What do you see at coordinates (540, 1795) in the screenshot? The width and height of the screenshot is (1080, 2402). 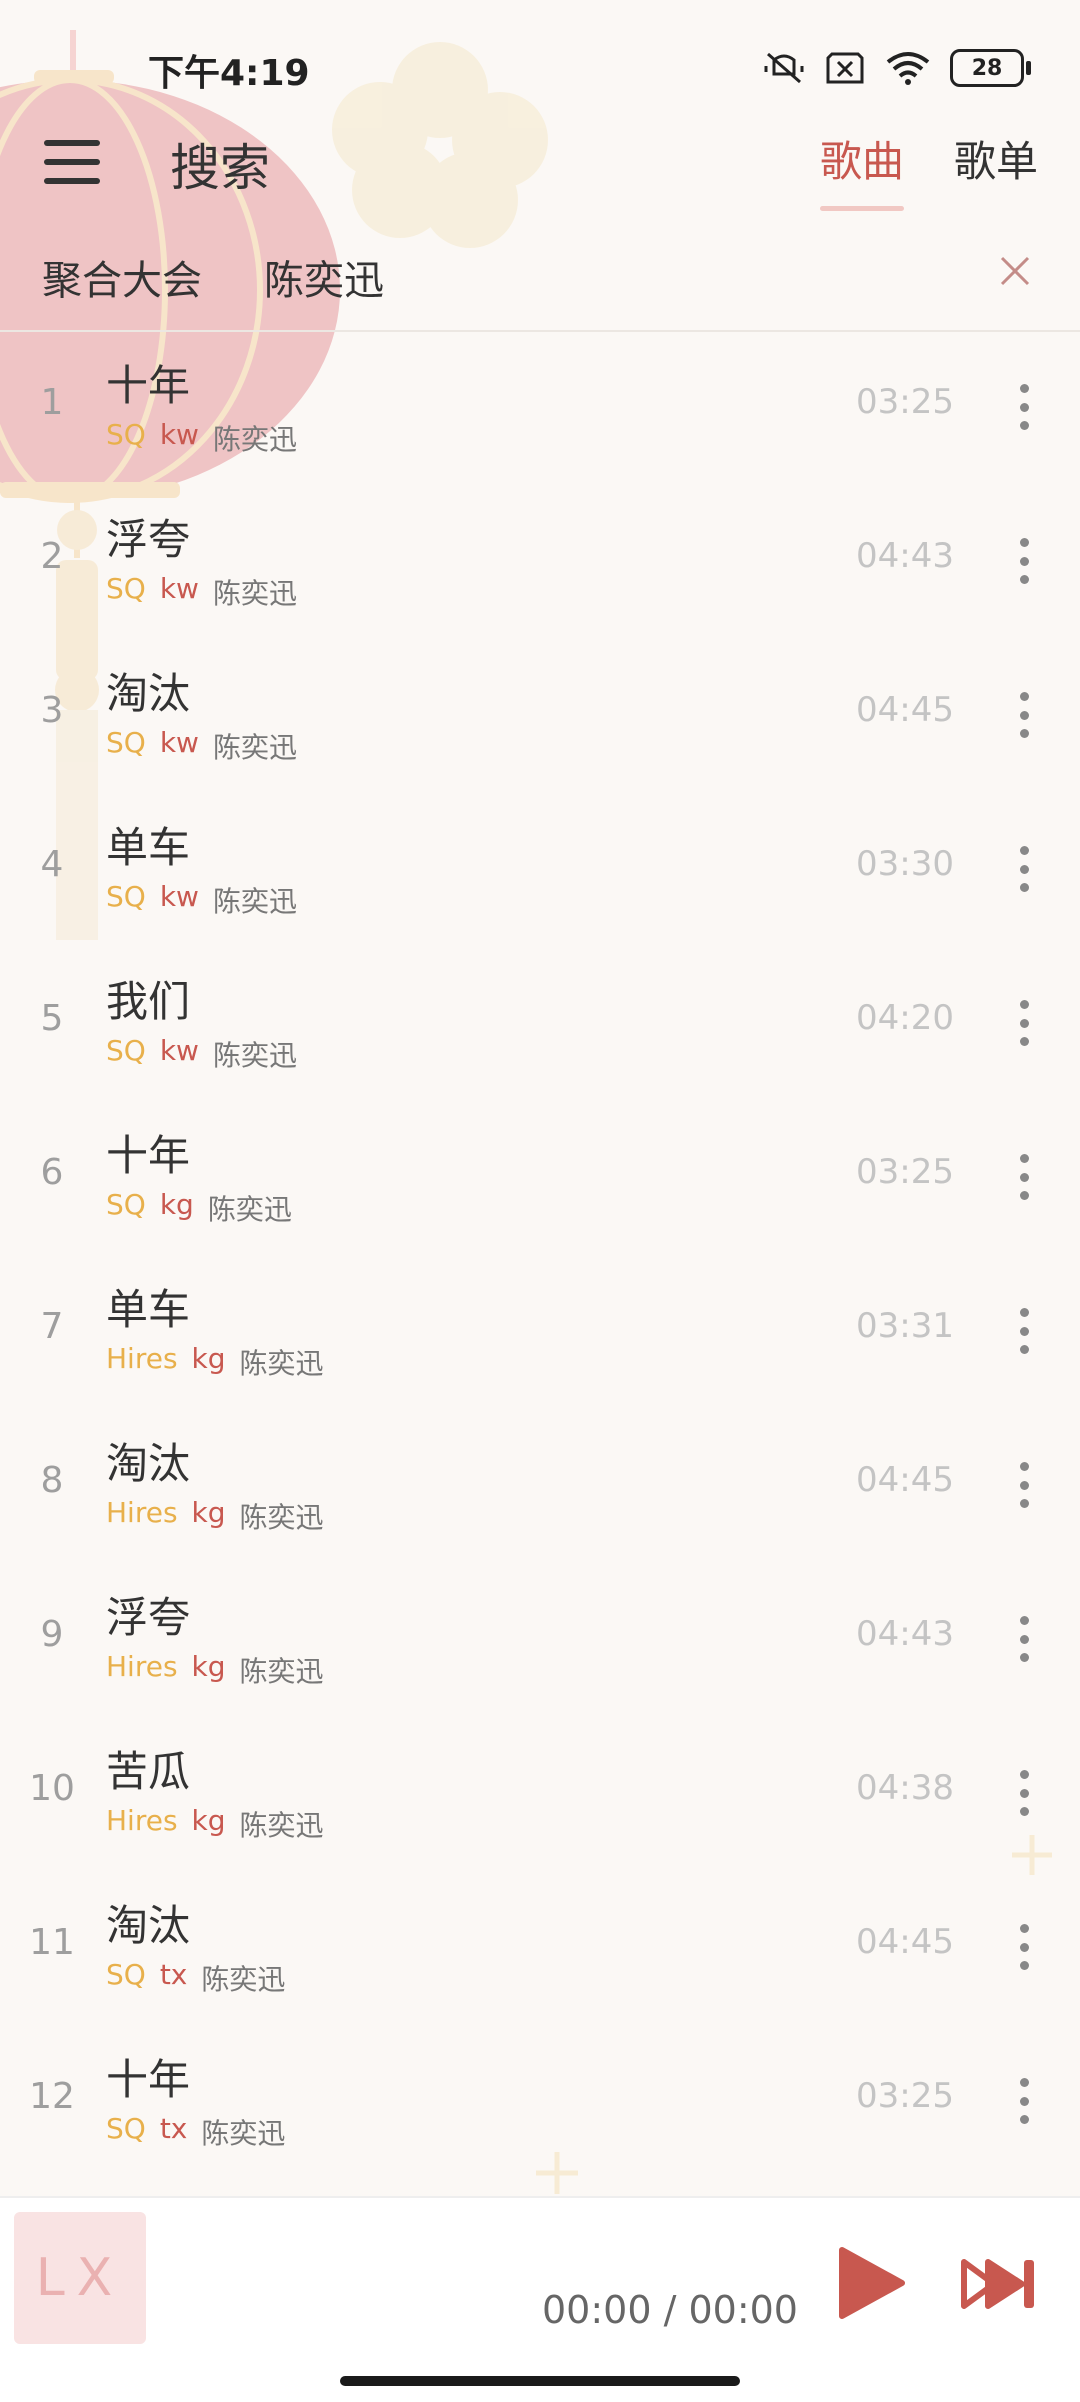 I see `song-row: 10 苦瓜 Hires kg 陈奕迅 04:38` at bounding box center [540, 1795].